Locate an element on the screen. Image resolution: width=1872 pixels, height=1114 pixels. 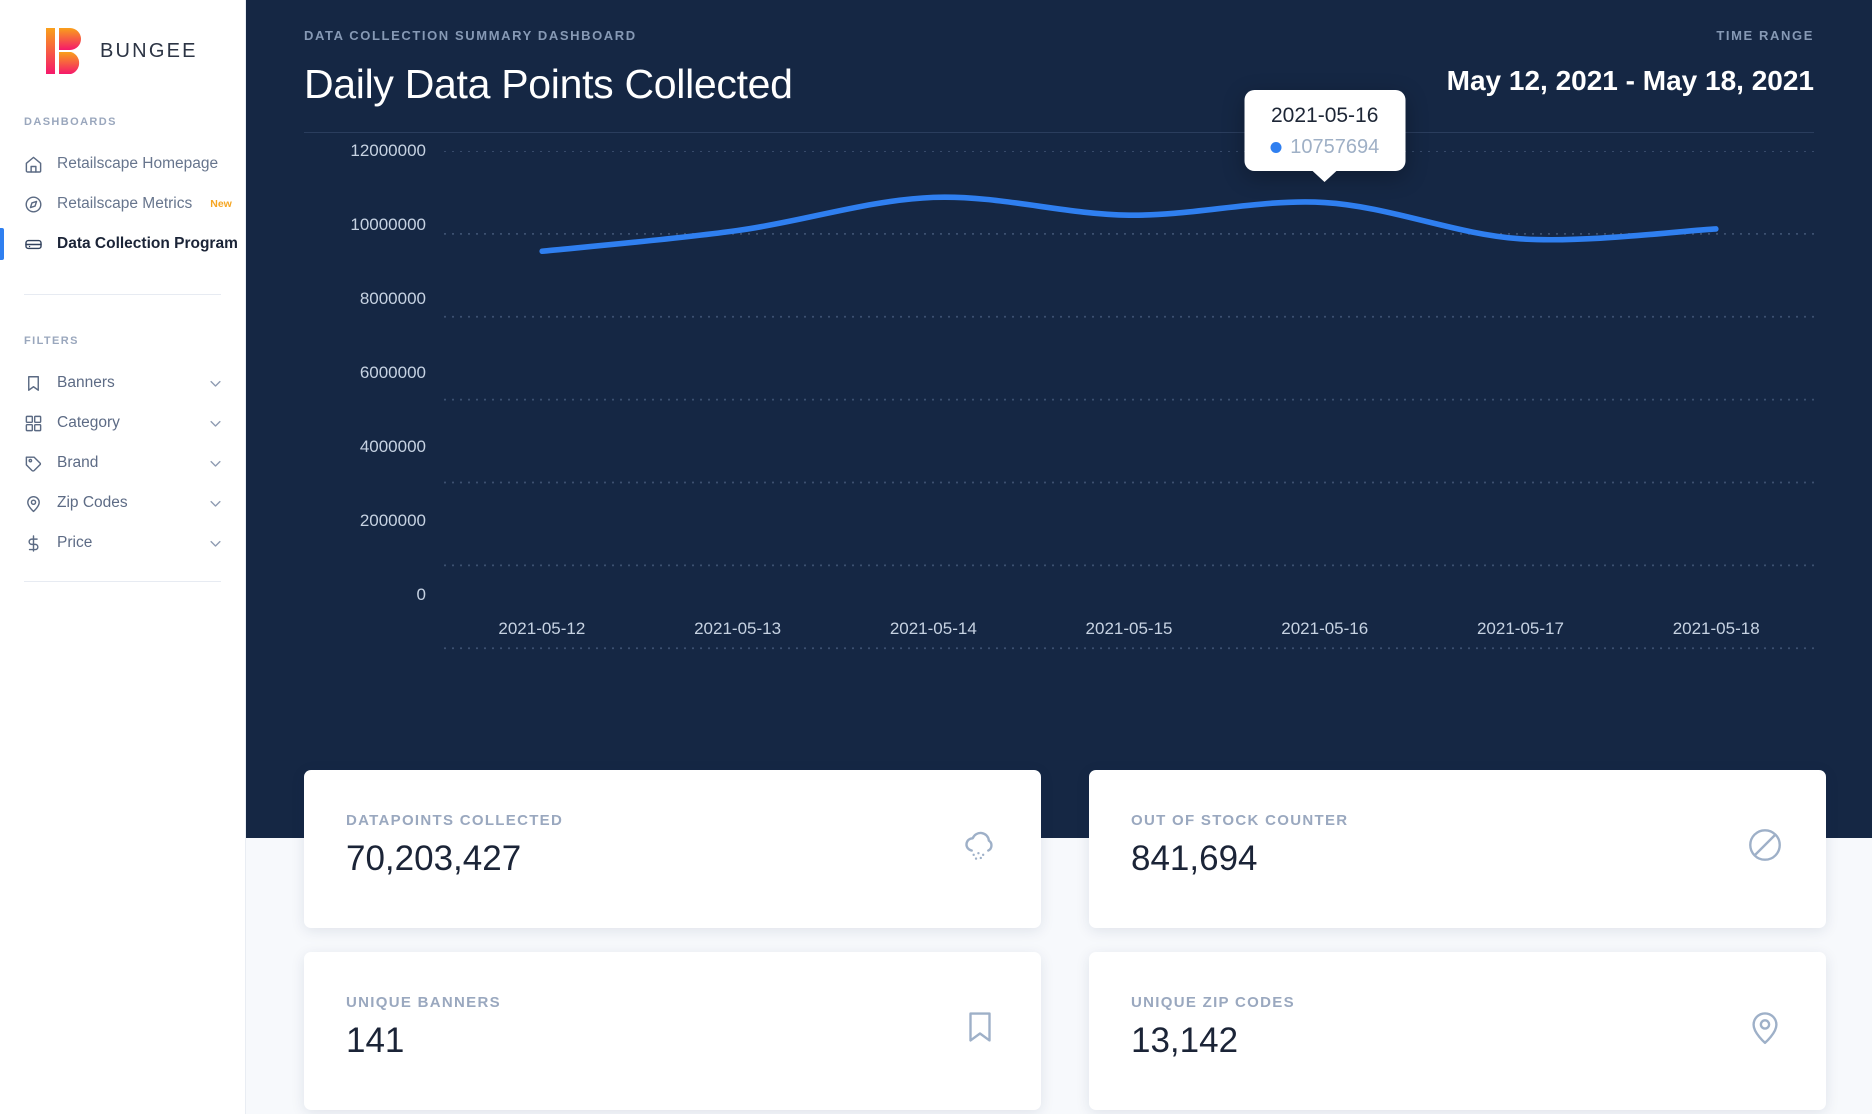
time-range-value: May 12, 2021 - May 18, 2021 is located at coordinates (1630, 80).